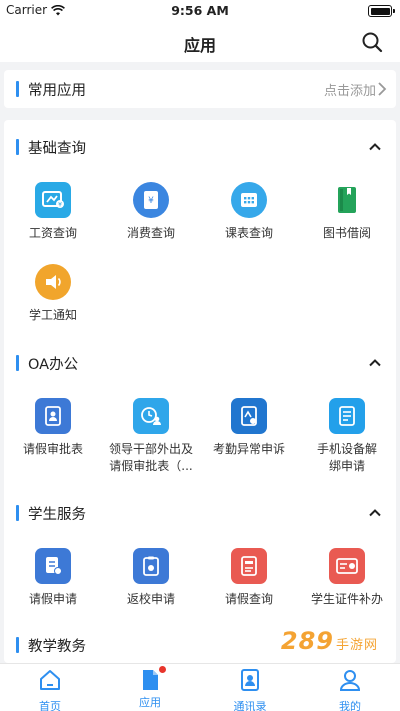  What do you see at coordinates (200, 363) in the screenshot?
I see `section-header-oa-office: OA办公` at bounding box center [200, 363].